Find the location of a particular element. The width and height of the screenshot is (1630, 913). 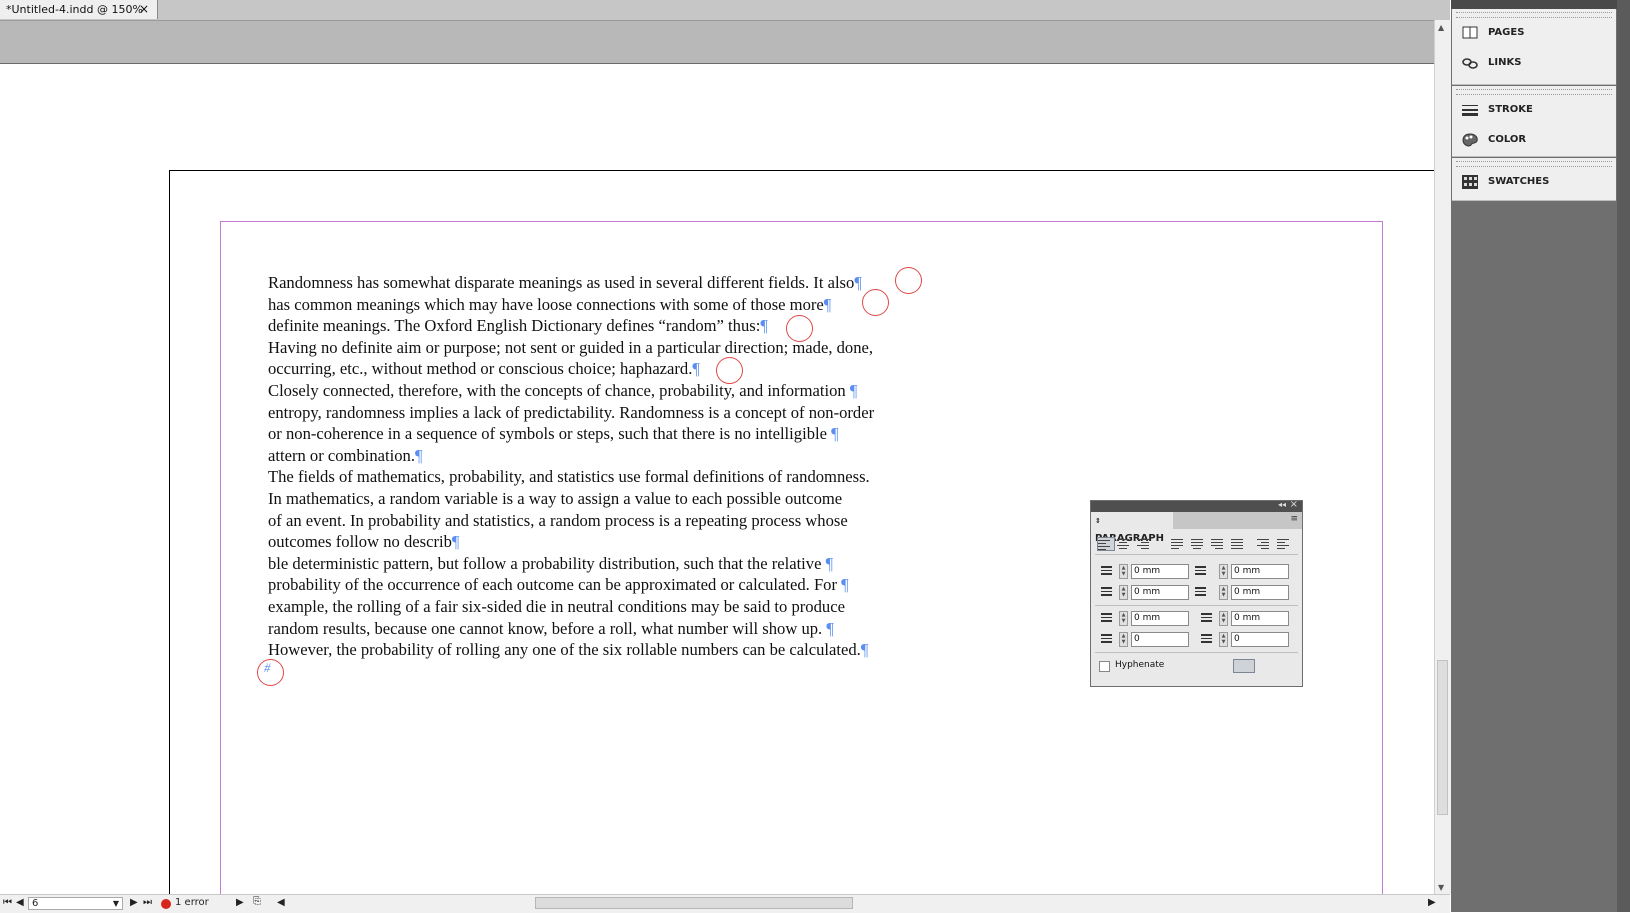

pasteboard is located at coordinates (717, 42).